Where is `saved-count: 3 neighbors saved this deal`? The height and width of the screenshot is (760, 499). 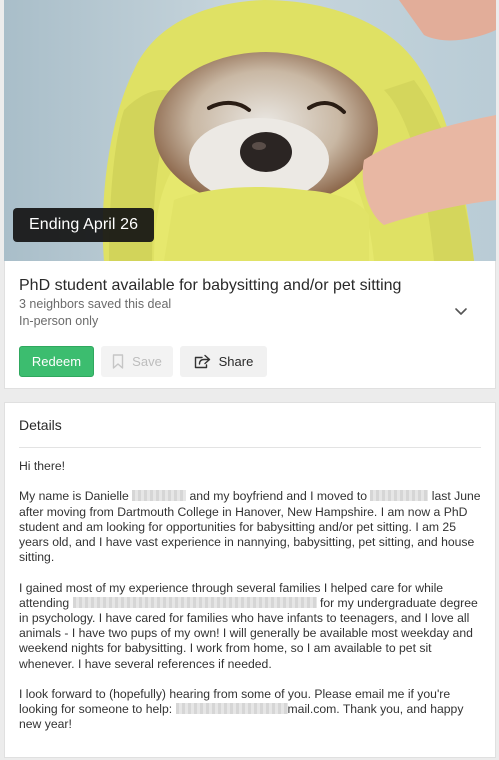
saved-count: 3 neighbors saved this deal is located at coordinates (95, 304).